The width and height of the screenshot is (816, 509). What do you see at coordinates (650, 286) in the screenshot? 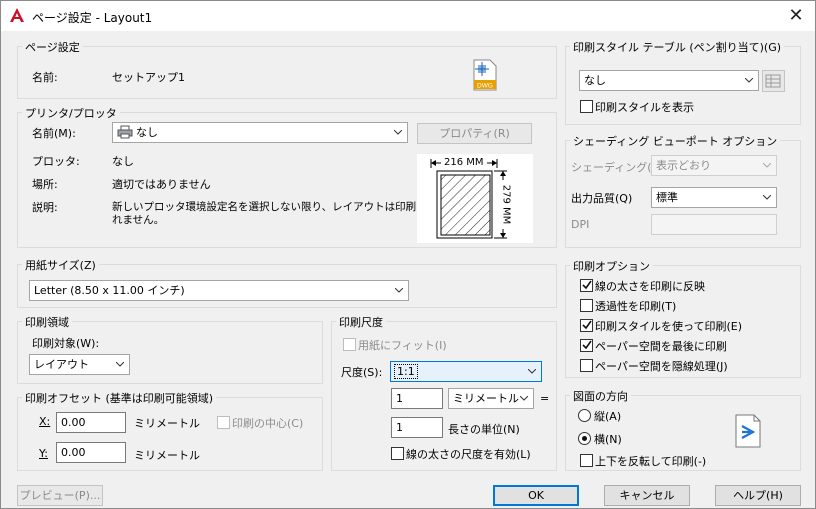
I see `plot-option-label: 線の太さを印刷に反映` at bounding box center [650, 286].